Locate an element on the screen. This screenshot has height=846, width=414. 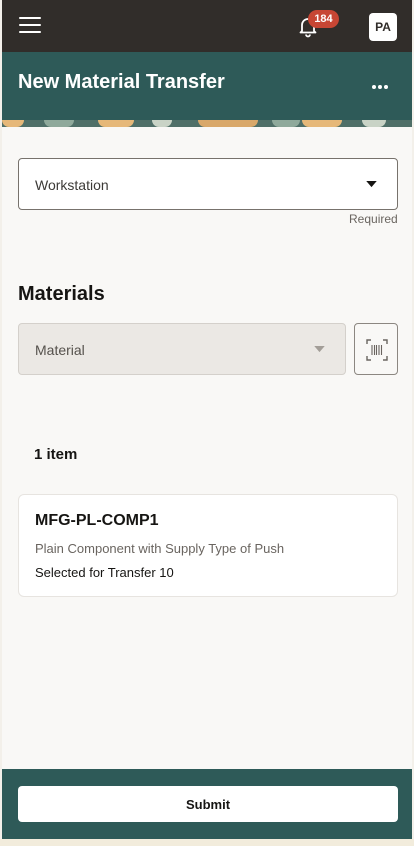
footer-bar: Submit is located at coordinates (207, 804).